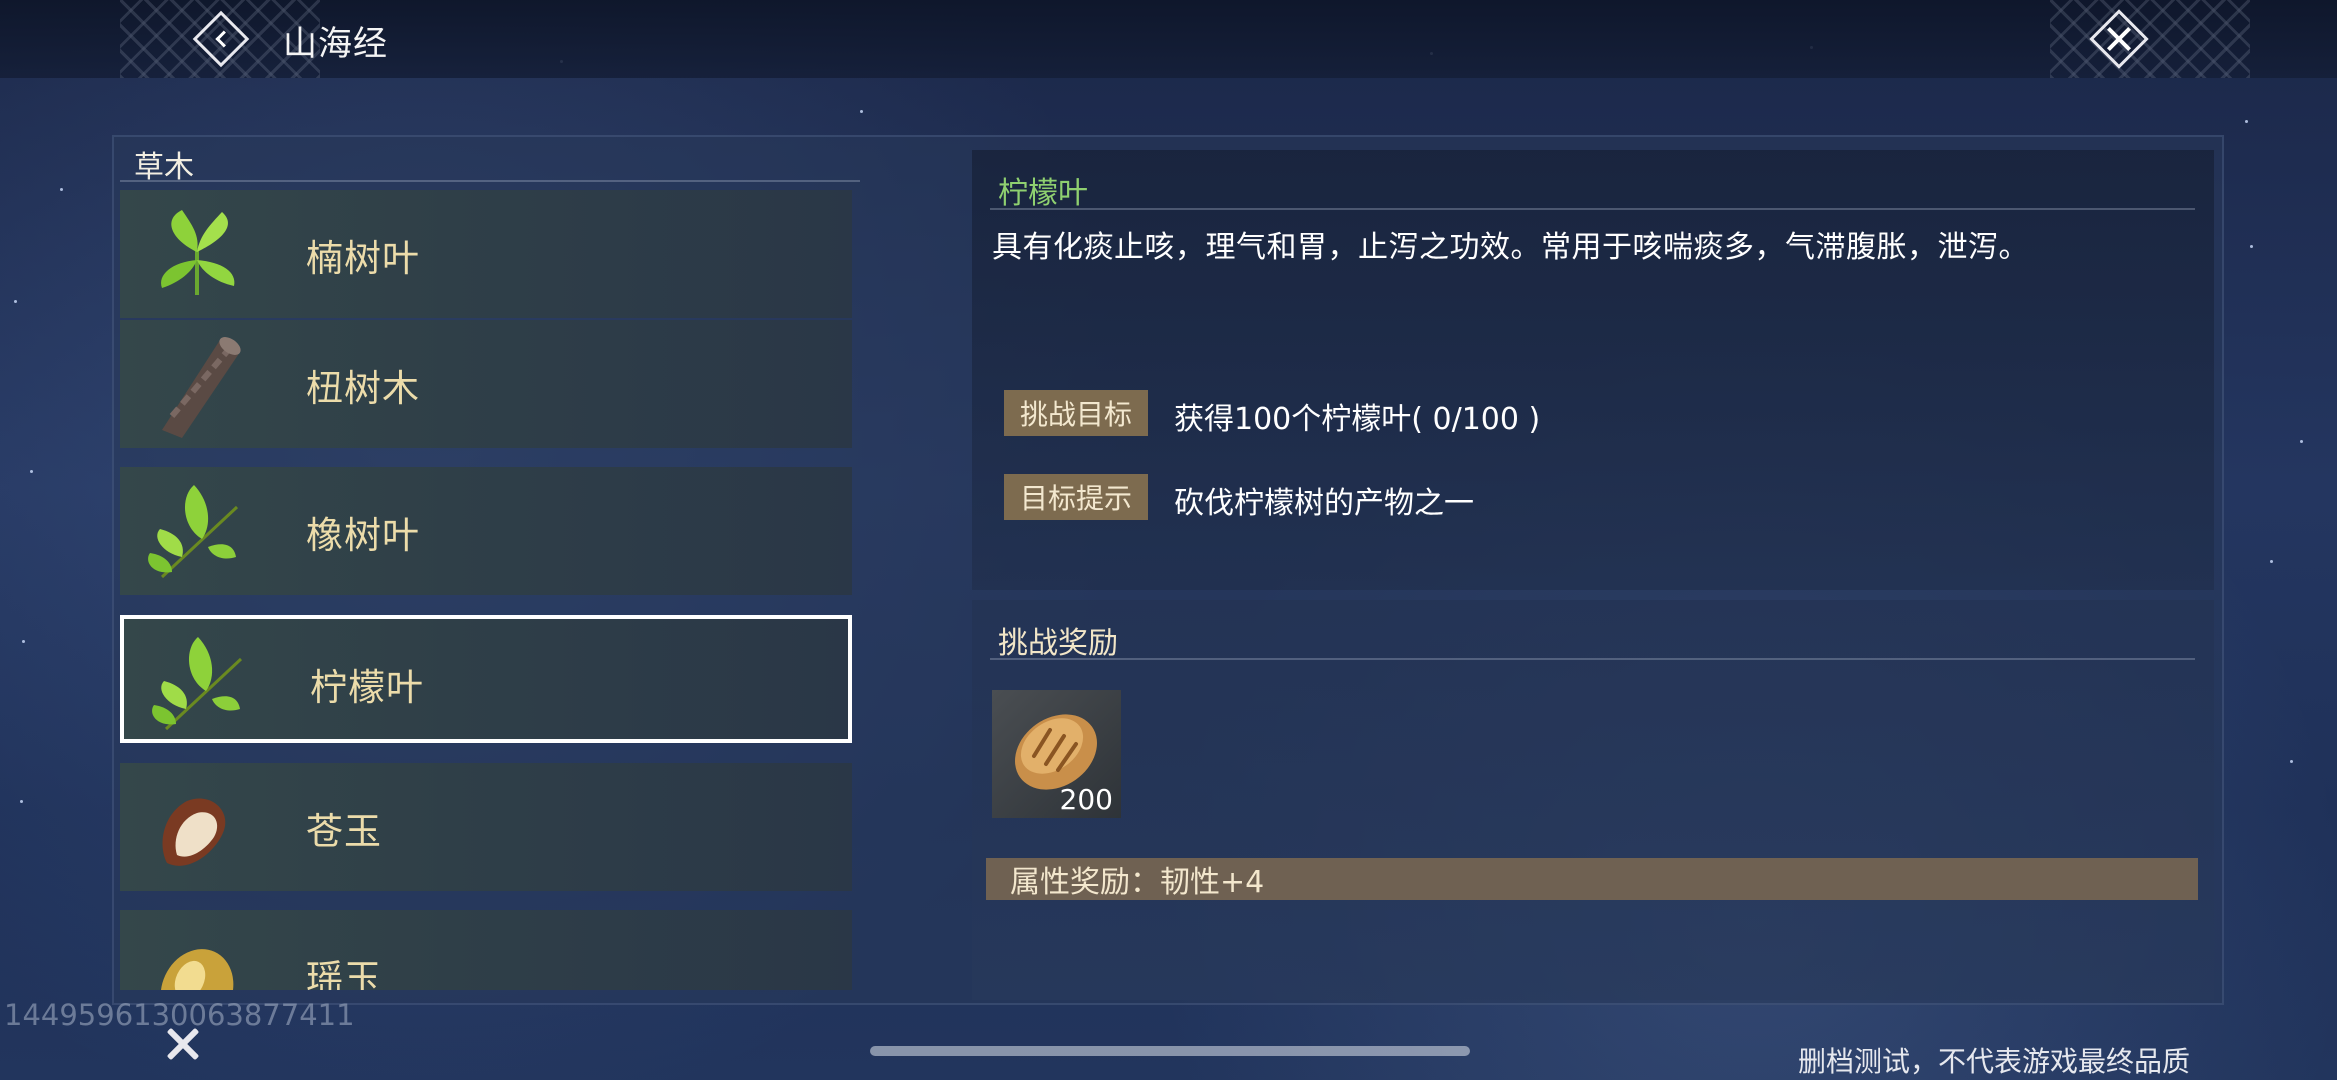 The height and width of the screenshot is (1080, 2337). What do you see at coordinates (363, 258) in the screenshot?
I see `item-label: 楠树叶` at bounding box center [363, 258].